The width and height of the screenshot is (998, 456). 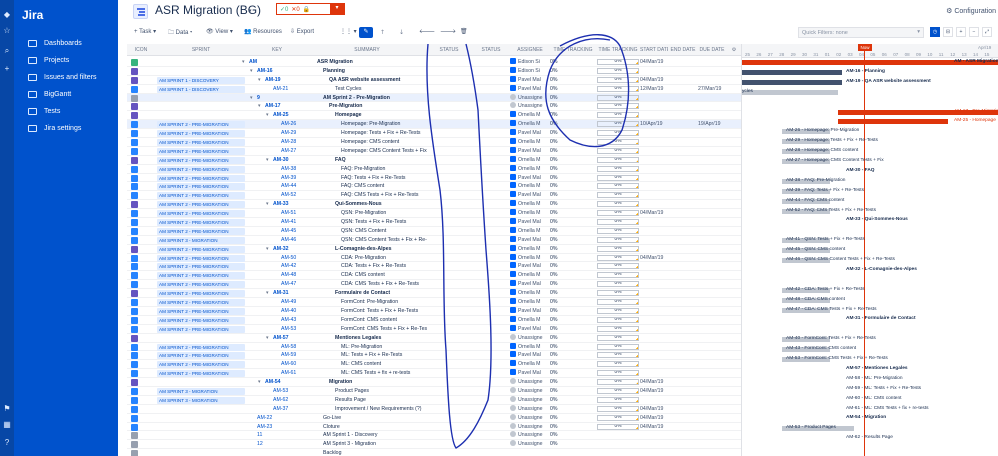 I want to click on star-icon: ☆, so click(x=7, y=31).